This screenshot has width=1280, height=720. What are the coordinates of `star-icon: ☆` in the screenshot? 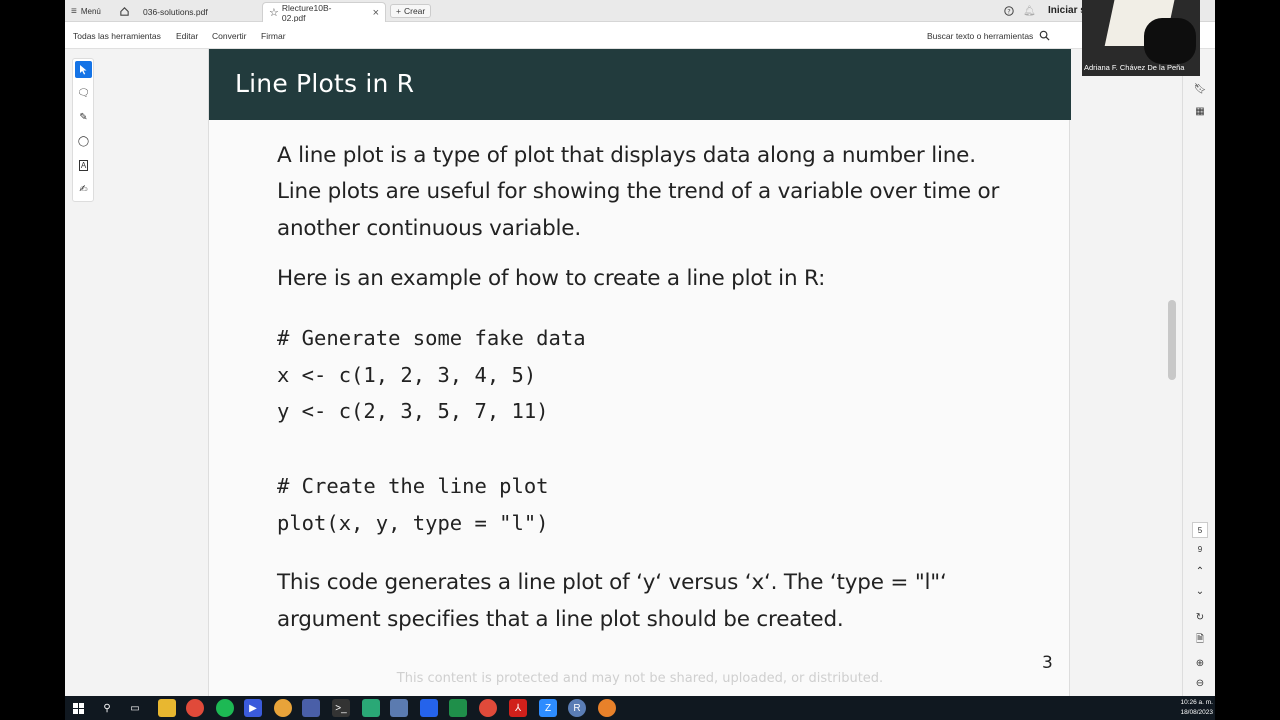 It's located at (274, 13).